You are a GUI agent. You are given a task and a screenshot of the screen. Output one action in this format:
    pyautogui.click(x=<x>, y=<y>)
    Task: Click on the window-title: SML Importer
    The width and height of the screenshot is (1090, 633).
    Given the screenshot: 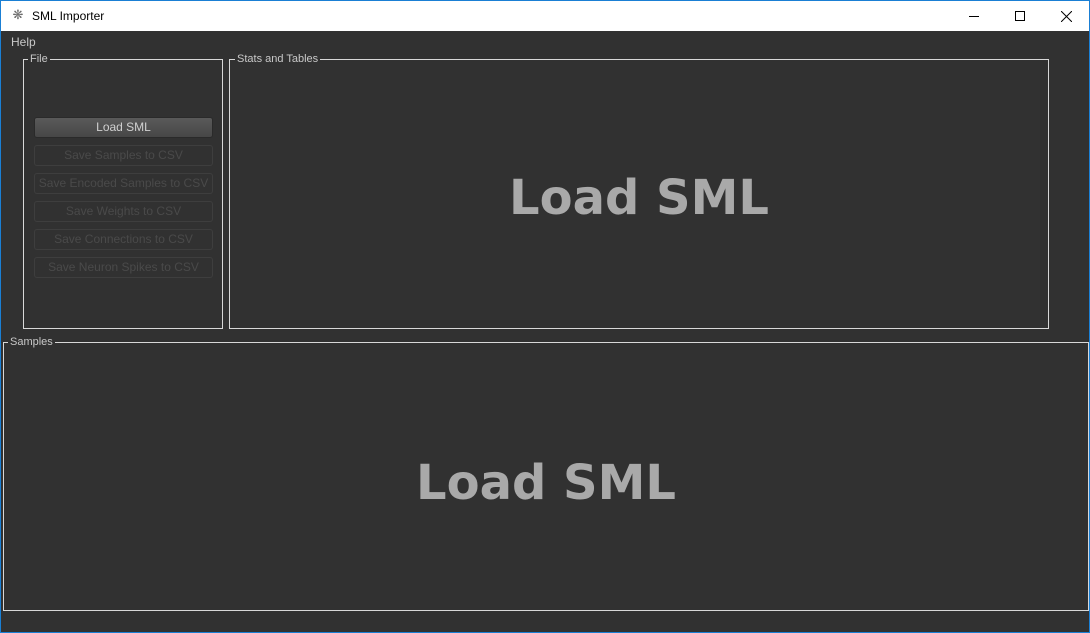 What is the action you would take?
    pyautogui.click(x=68, y=16)
    